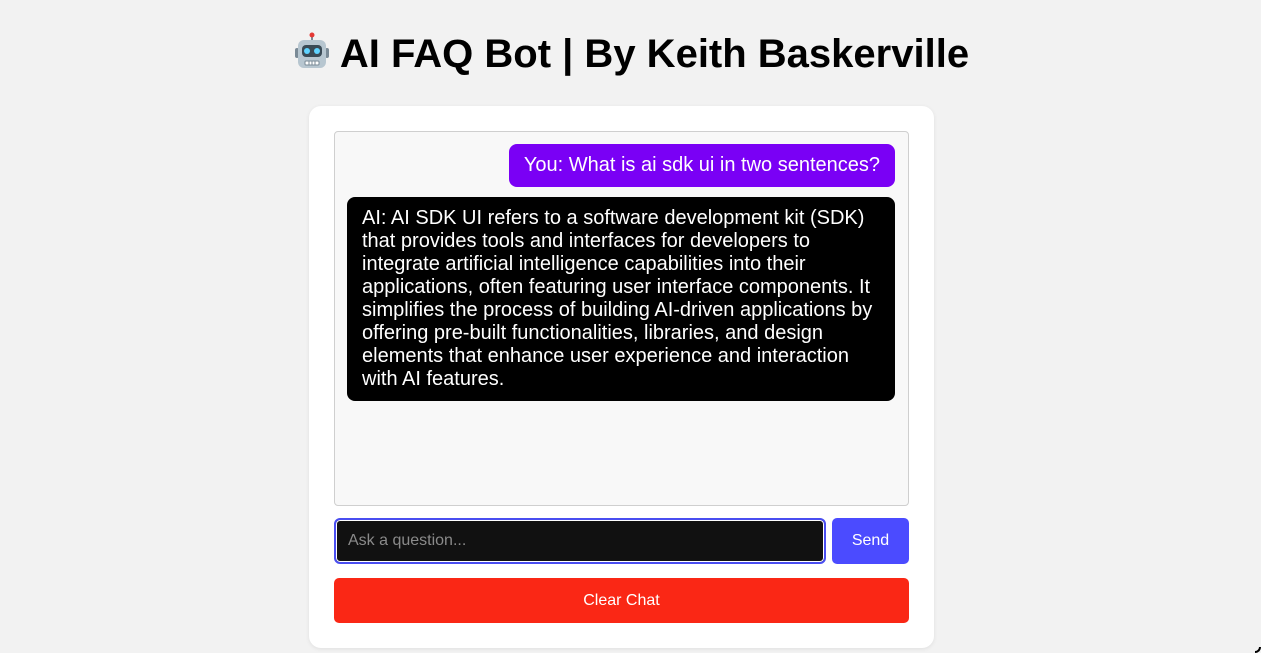 The height and width of the screenshot is (653, 1261). Describe the element at coordinates (580, 541) in the screenshot. I see `question-input` at that location.